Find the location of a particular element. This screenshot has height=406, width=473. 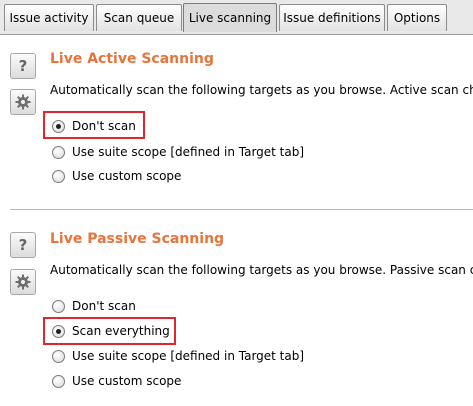

active-custom-scope-radio: Use custom scope is located at coordinates (116, 176).